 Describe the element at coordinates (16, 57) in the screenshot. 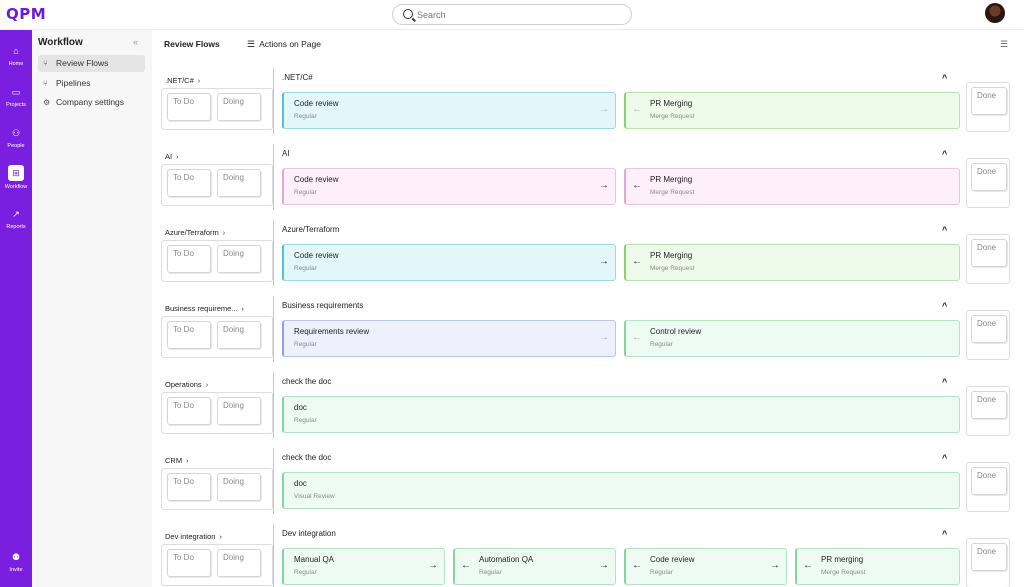

I see `rail-item-home: ⌂ Home` at that location.